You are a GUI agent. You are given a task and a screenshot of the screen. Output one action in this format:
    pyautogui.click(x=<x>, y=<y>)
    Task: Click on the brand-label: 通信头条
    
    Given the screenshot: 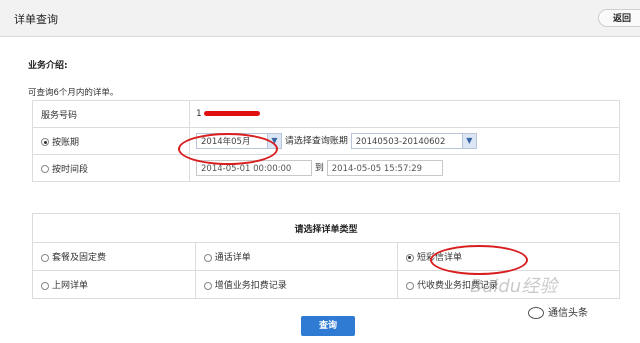 What is the action you would take?
    pyautogui.click(x=558, y=311)
    